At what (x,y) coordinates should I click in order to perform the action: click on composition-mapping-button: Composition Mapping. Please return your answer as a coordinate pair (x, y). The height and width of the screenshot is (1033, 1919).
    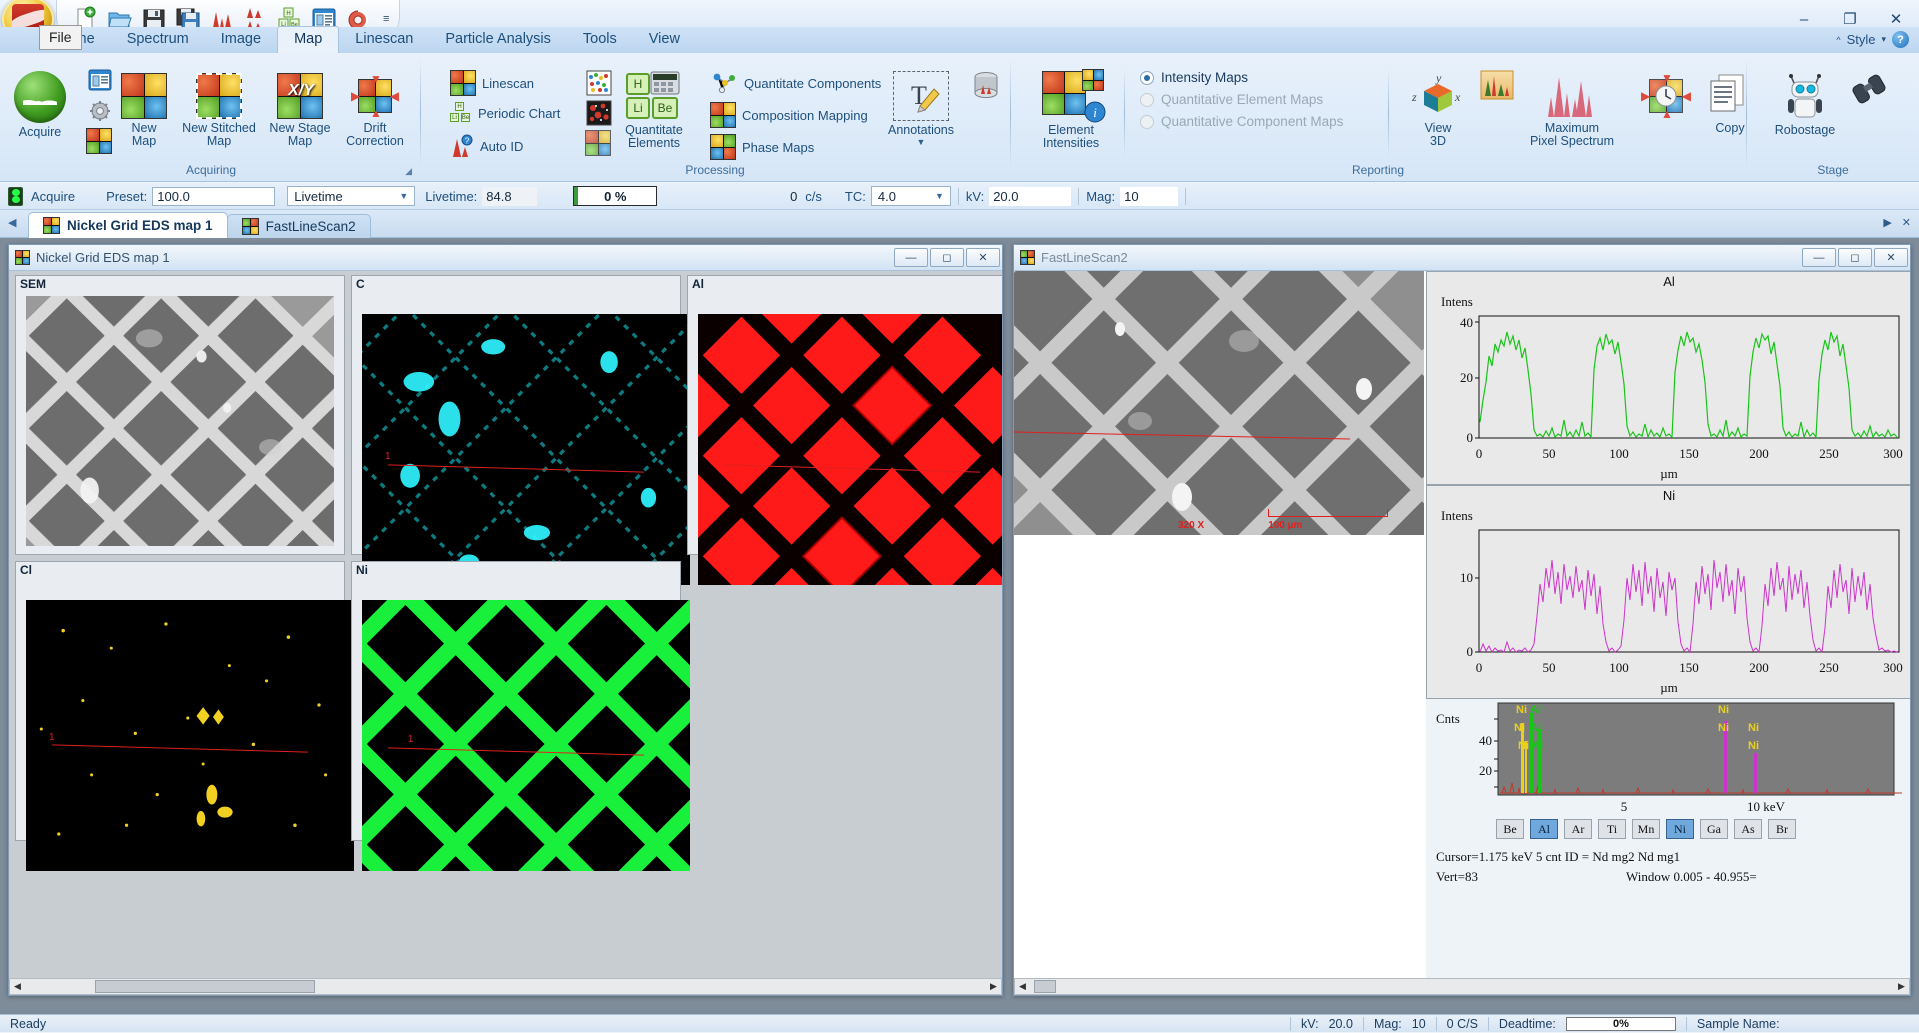
    Looking at the image, I should click on (789, 115).